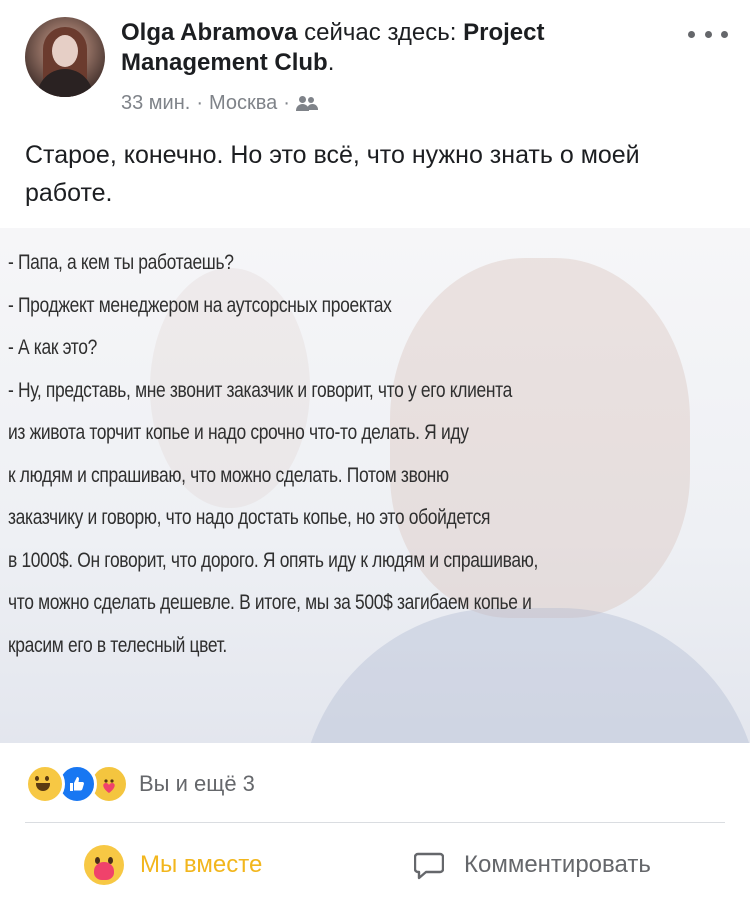 The image size is (750, 902). I want to click on reaction-count-text: Вы и ещё 3, so click(197, 784).